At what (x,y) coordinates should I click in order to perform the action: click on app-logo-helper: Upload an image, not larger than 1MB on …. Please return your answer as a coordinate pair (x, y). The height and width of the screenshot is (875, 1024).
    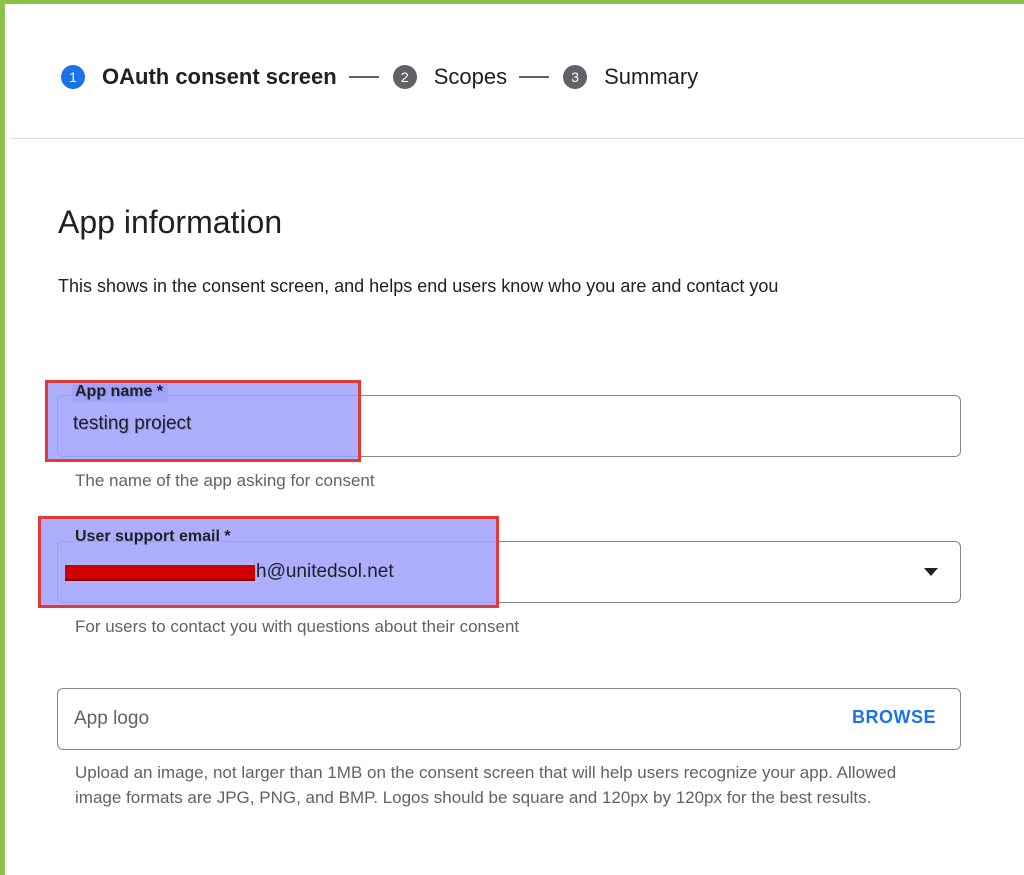
    Looking at the image, I should click on (486, 785).